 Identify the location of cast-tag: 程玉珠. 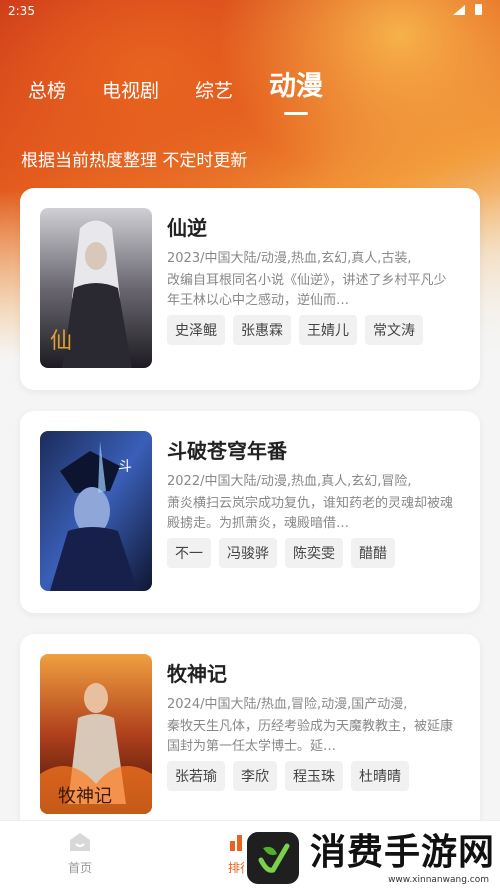
(314, 776).